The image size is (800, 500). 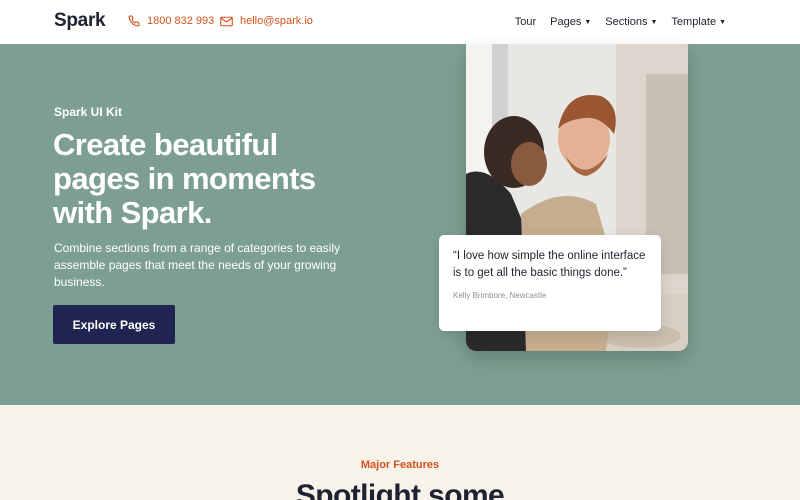 What do you see at coordinates (181, 21) in the screenshot?
I see `phone-number: 1800 832 993` at bounding box center [181, 21].